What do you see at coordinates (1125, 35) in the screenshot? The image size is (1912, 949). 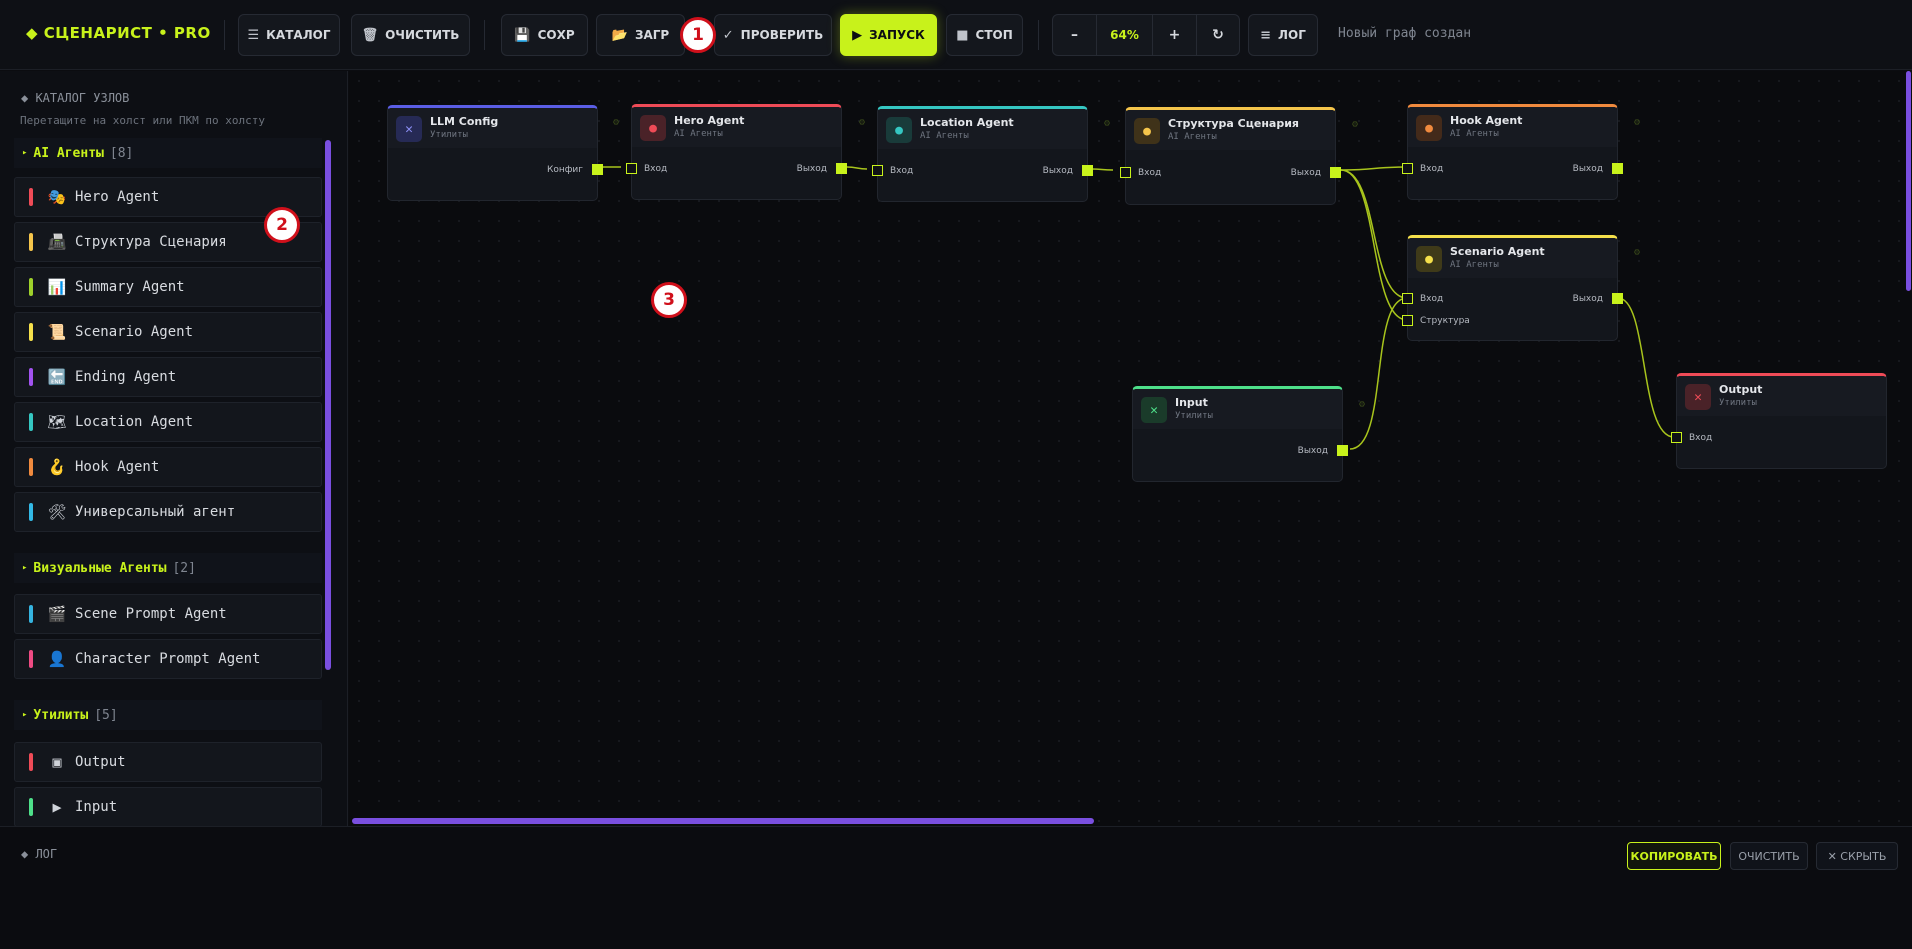 I see `zoom-level: 64%` at bounding box center [1125, 35].